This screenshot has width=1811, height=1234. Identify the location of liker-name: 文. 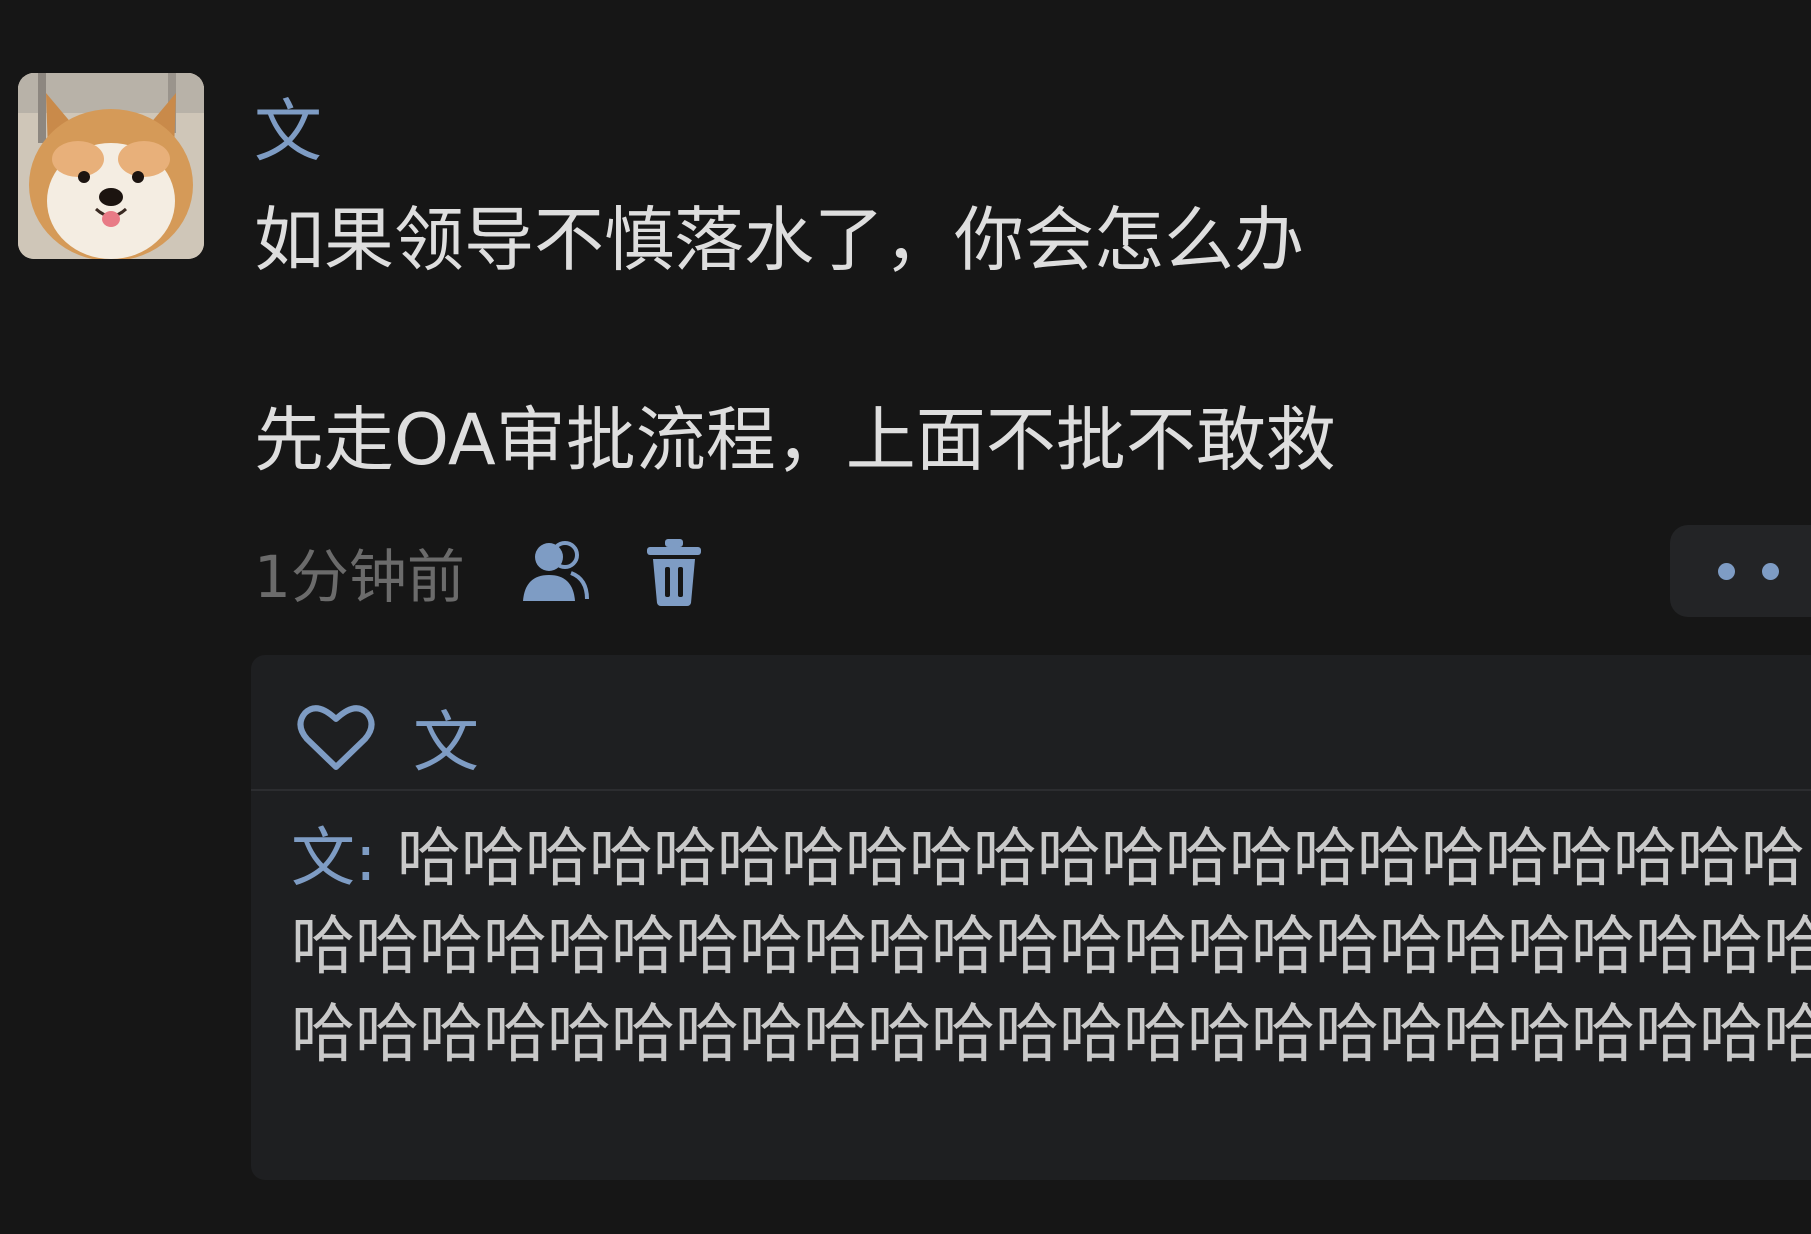
(446, 737).